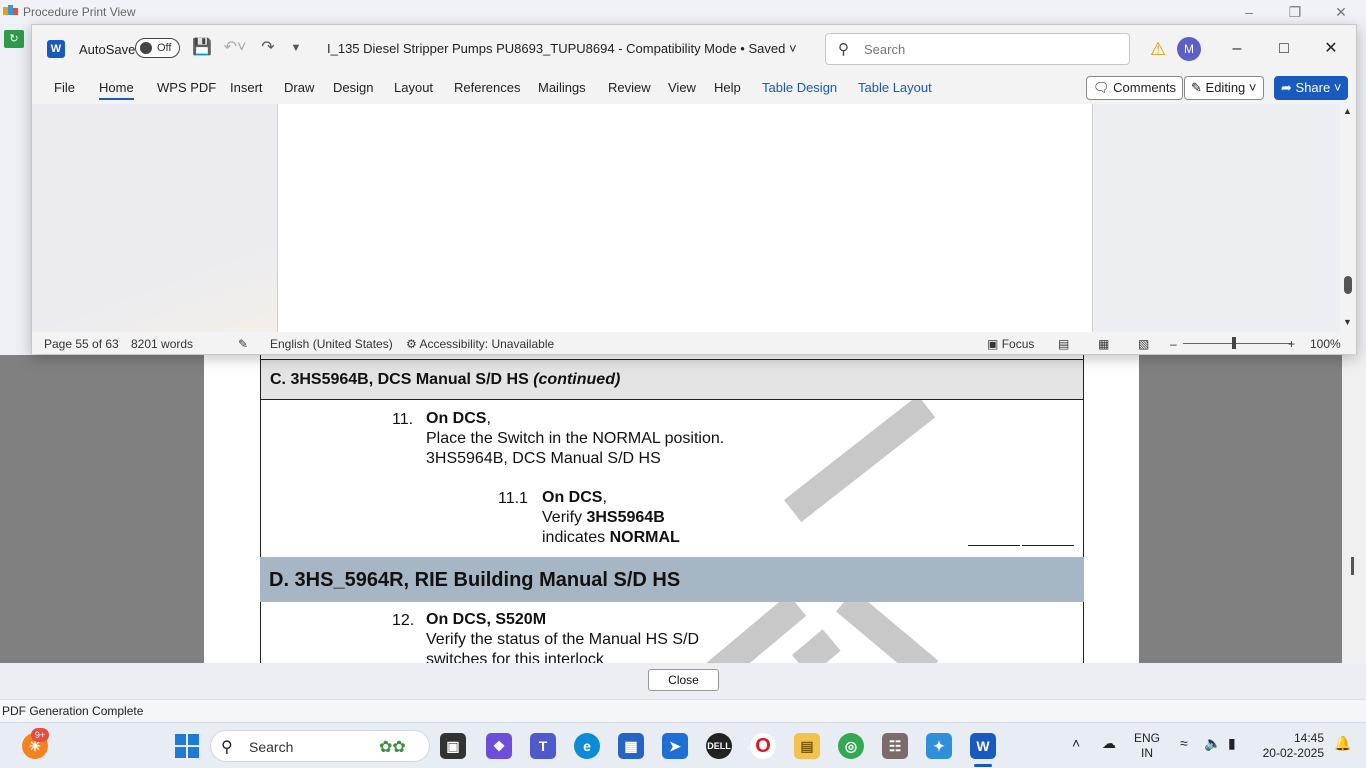 The height and width of the screenshot is (768, 1366). I want to click on web-layout-icon: ▧, so click(1143, 344).